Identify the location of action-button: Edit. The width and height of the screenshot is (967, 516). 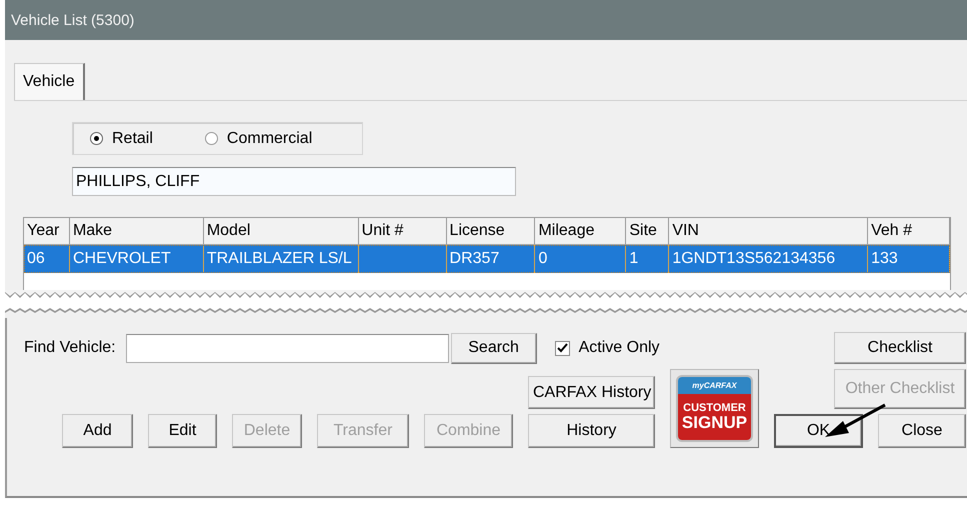
(182, 431).